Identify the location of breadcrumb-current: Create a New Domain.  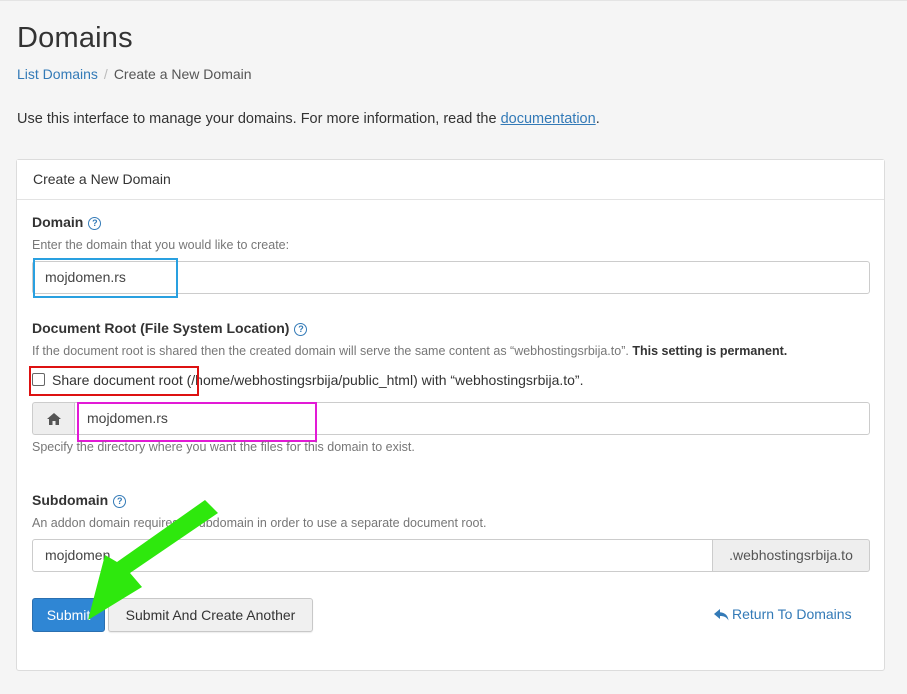
(182, 74).